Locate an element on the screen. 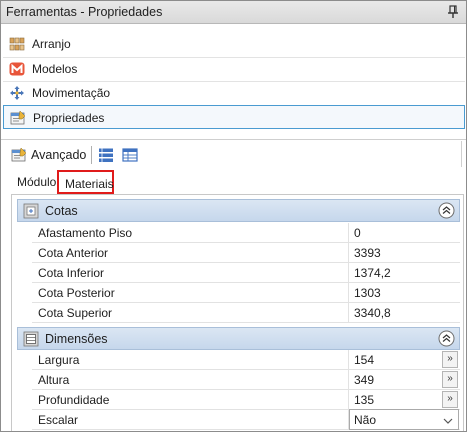 This screenshot has width=467, height=432. property-value: 1303 is located at coordinates (367, 293).